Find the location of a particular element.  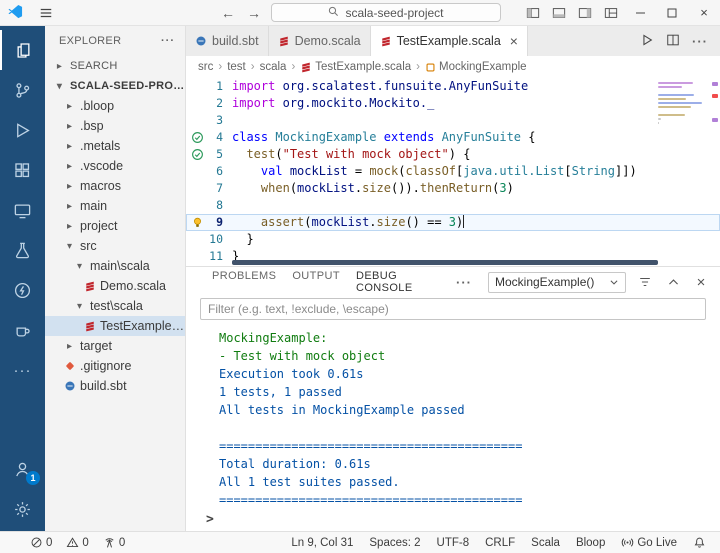

status-bell is located at coordinates (699, 542).